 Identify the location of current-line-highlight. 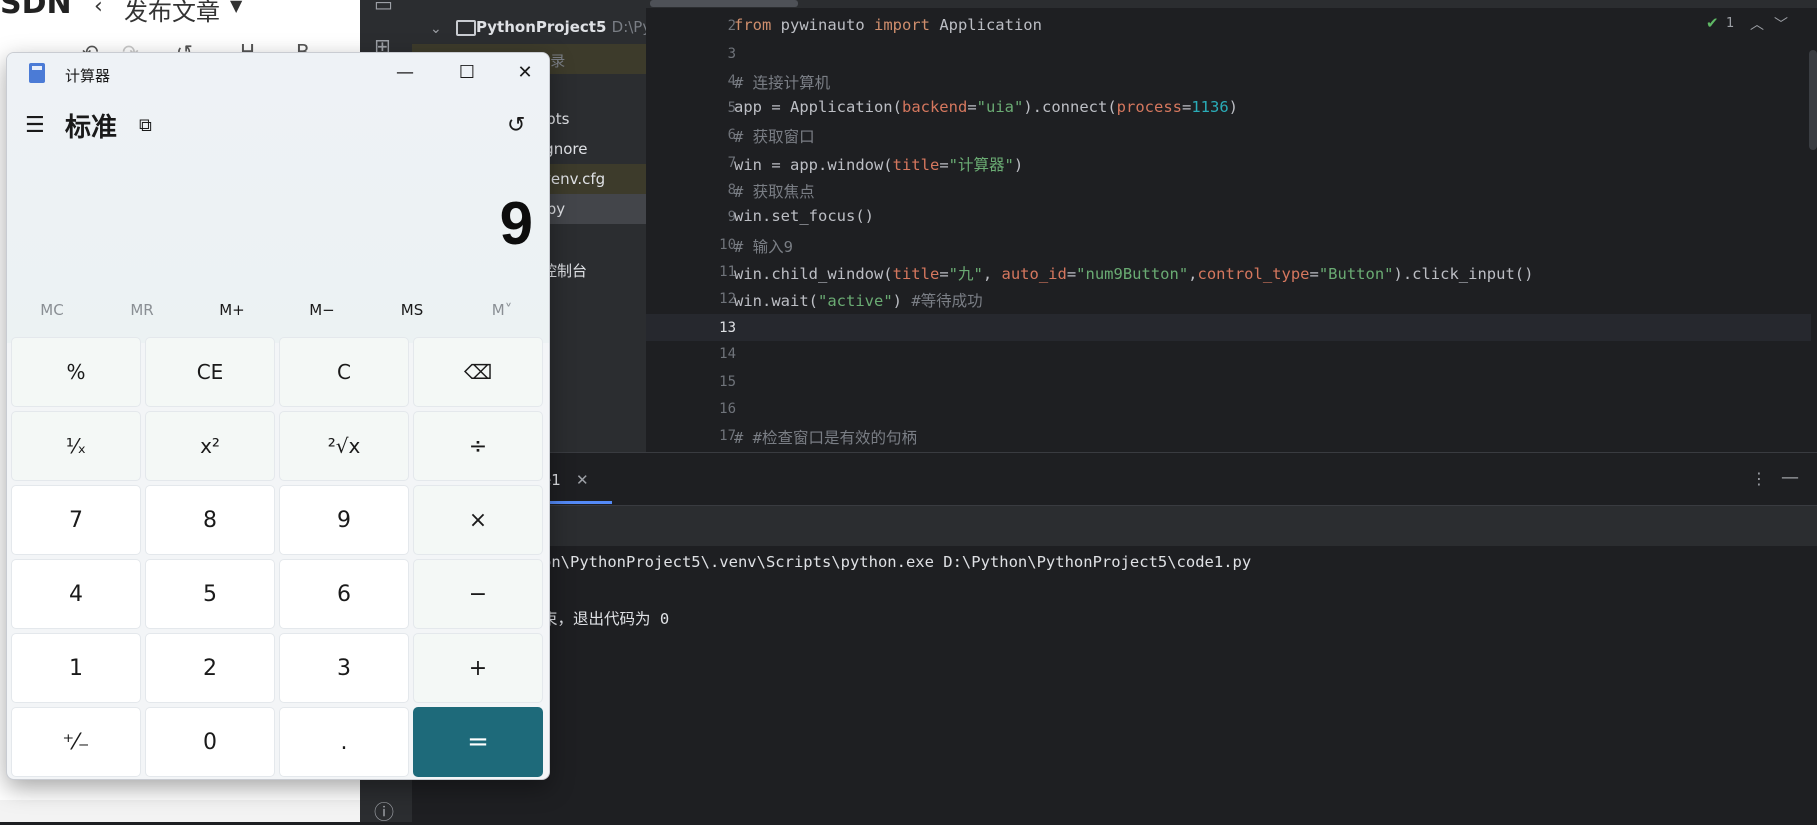
(1228, 327).